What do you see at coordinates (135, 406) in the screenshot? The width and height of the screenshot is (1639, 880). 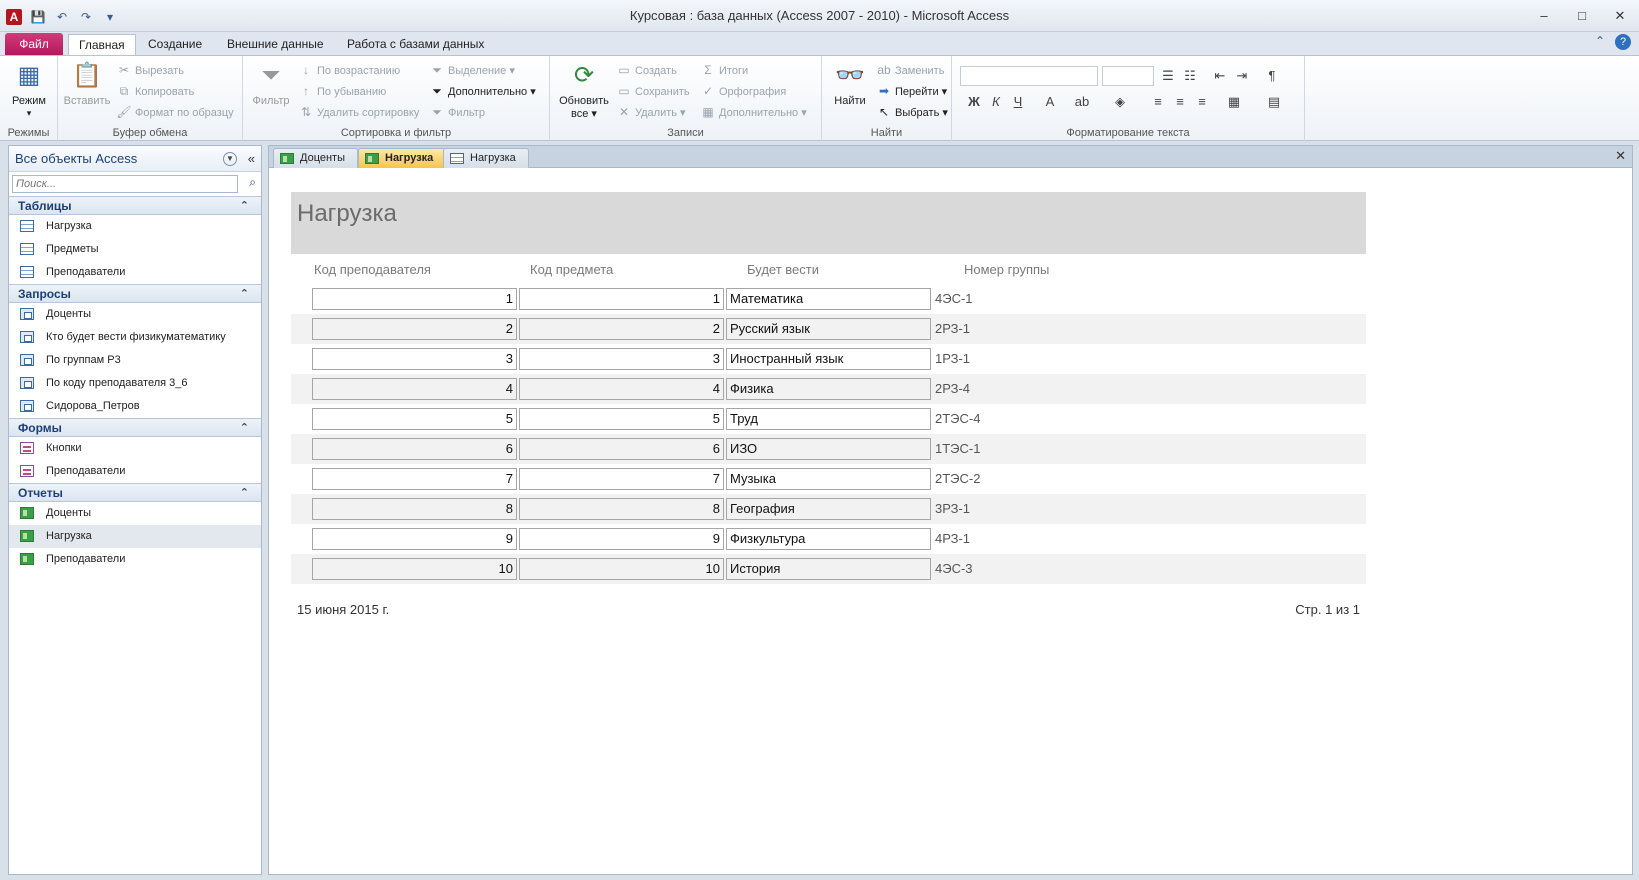 I see `nav-item: Сидорова_Петров` at bounding box center [135, 406].